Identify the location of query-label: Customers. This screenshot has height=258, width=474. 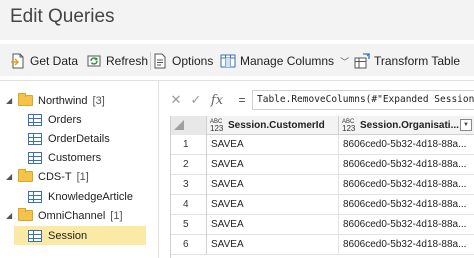
(75, 157).